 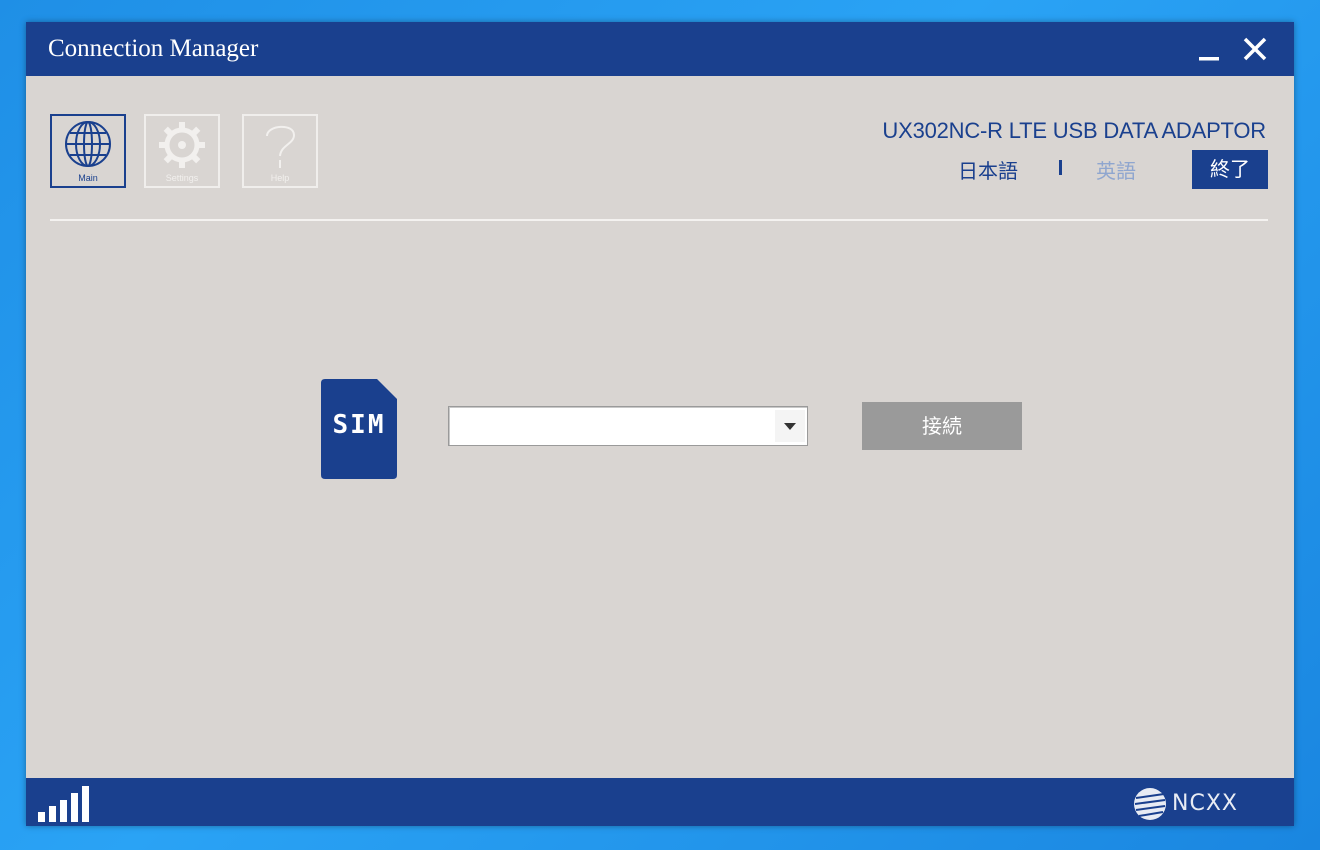 I want to click on sim-card-label: SIM, so click(x=359, y=425).